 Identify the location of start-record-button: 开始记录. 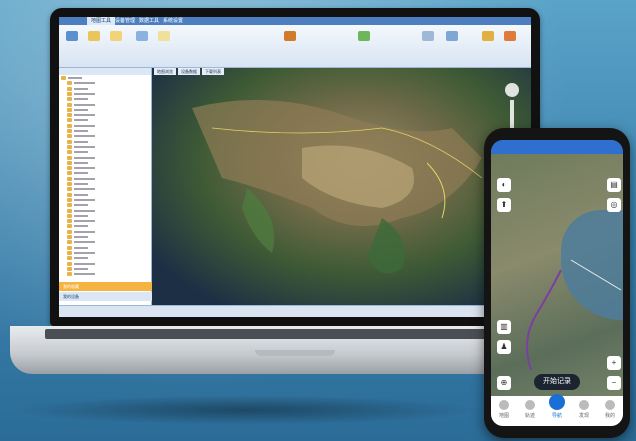
(557, 382).